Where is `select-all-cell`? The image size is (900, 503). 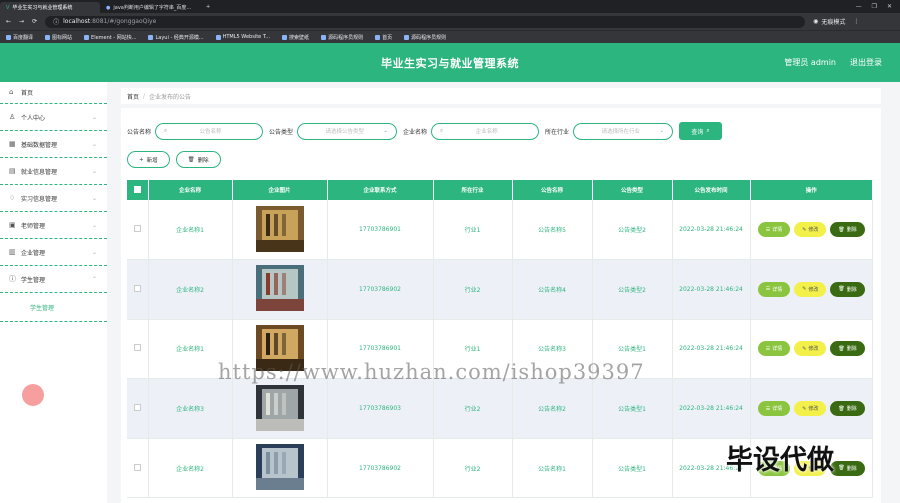
select-all-cell is located at coordinates (138, 190).